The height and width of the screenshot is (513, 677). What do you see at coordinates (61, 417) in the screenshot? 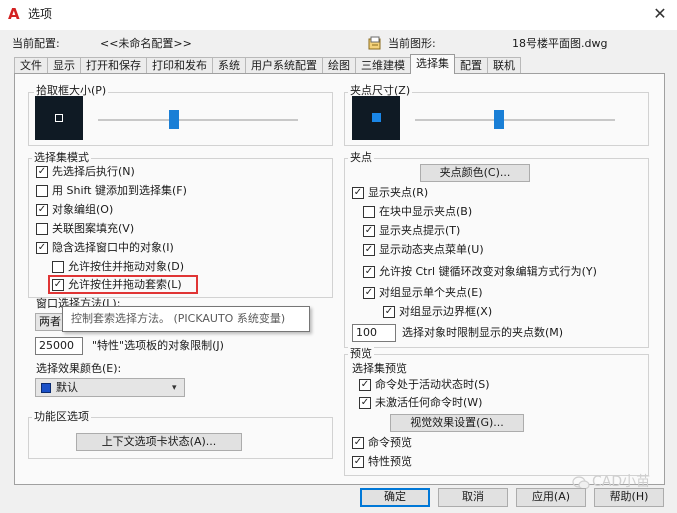
I see `ribbon-options-title: 功能区选项` at bounding box center [61, 417].